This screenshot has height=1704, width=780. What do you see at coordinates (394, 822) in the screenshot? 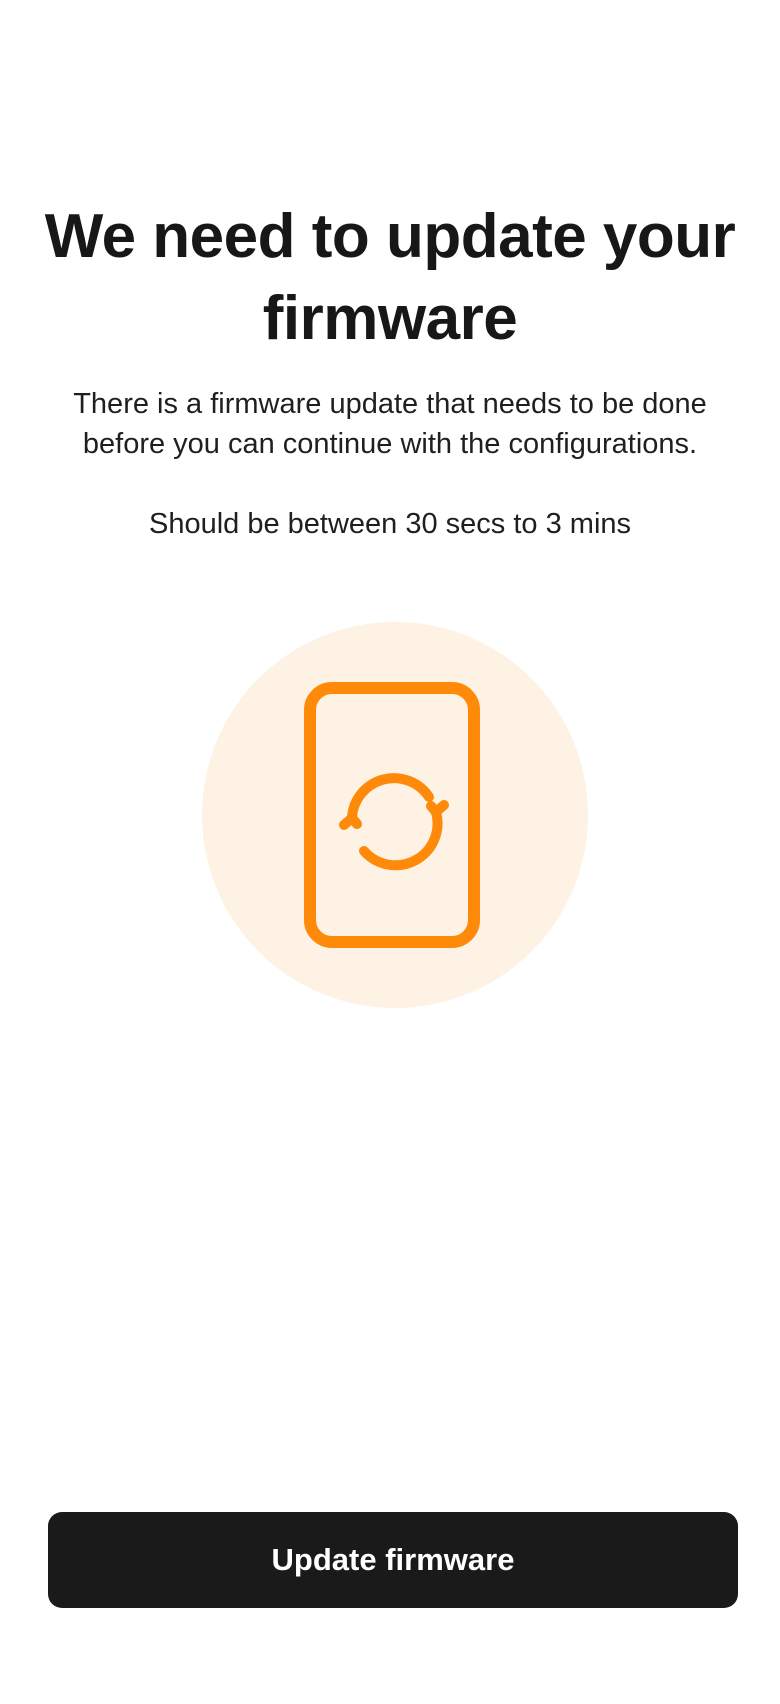
I see `sync-arrows-icon` at bounding box center [394, 822].